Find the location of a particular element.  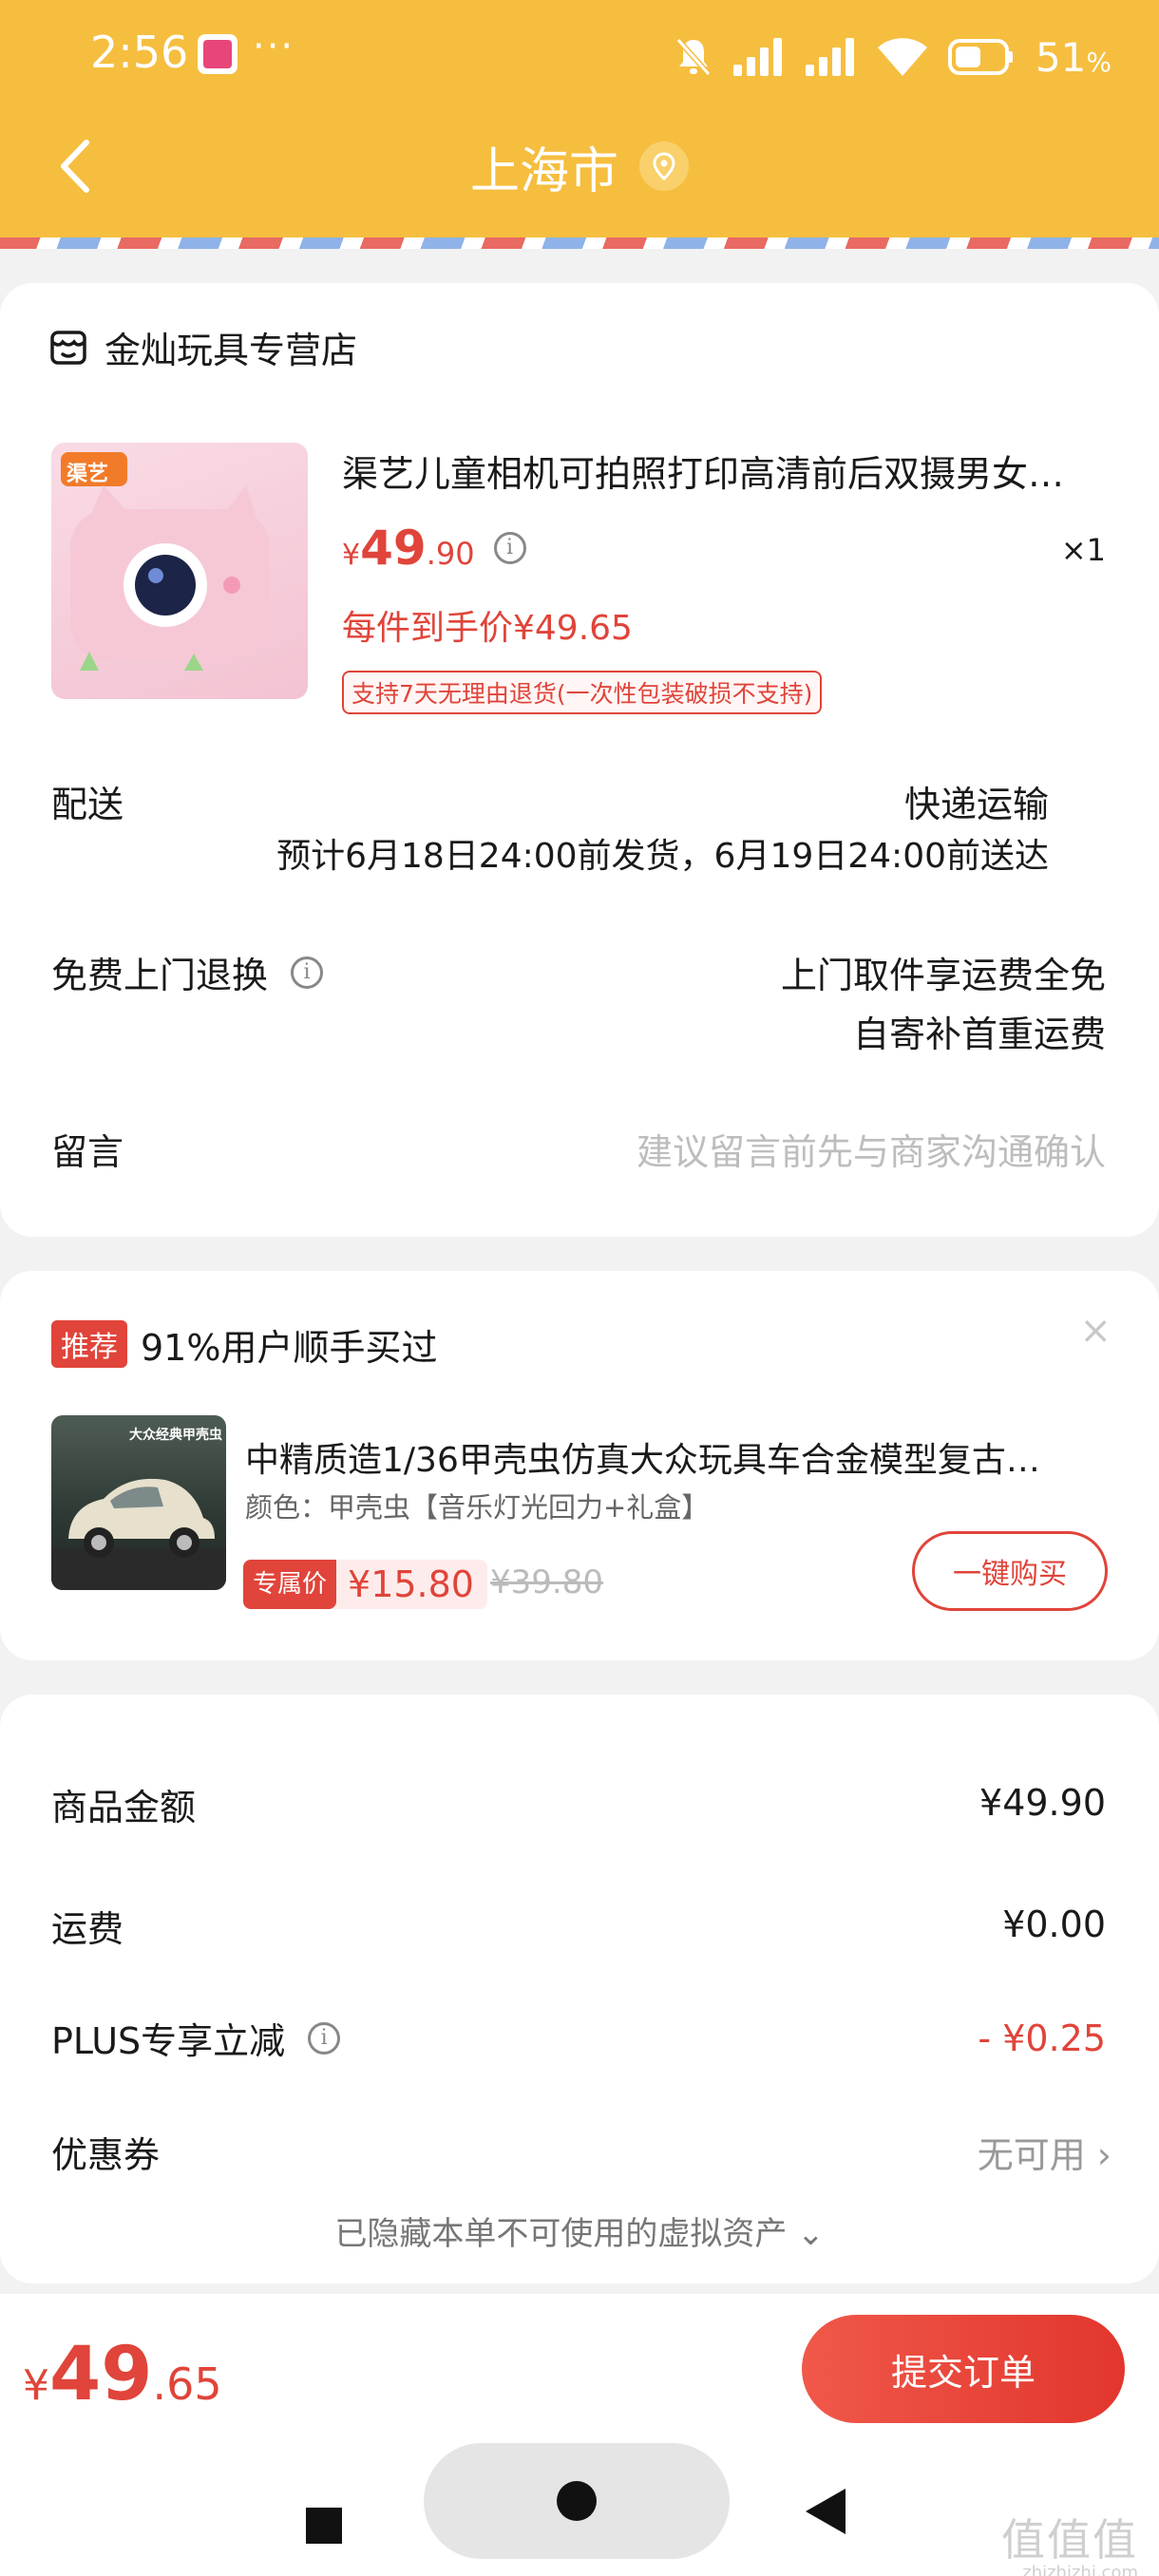

battery-level: 51% is located at coordinates (1073, 57).